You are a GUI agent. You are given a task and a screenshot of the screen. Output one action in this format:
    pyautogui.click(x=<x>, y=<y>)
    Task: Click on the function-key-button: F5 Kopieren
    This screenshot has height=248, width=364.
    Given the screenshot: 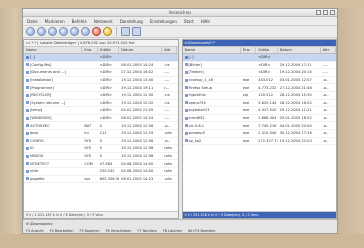 What is the action you would take?
    pyautogui.click(x=90, y=231)
    